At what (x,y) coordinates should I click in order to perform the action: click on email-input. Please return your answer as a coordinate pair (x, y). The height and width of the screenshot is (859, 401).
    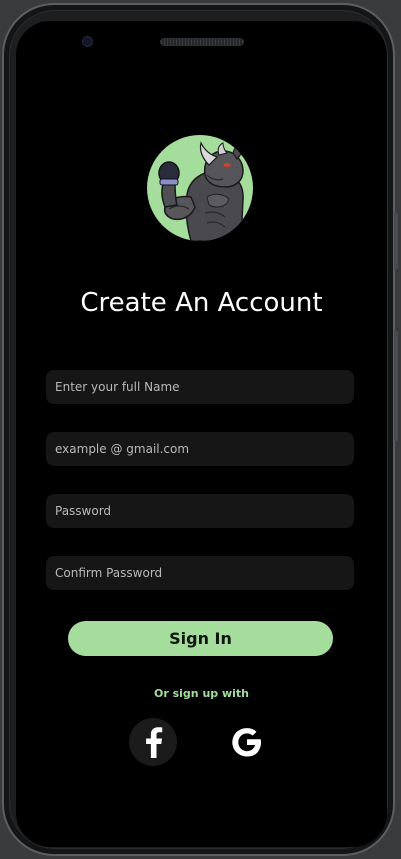
    Looking at the image, I should click on (200, 449).